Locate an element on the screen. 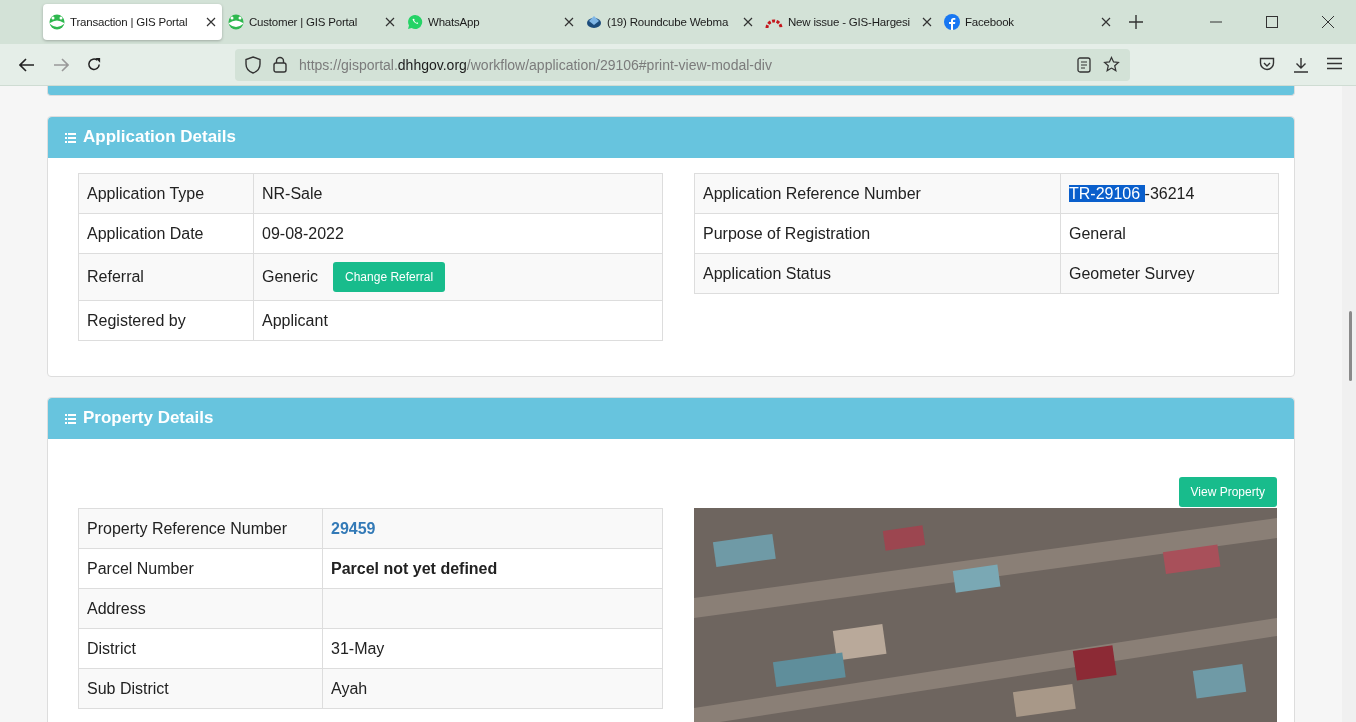 The width and height of the screenshot is (1356, 722). browser-tab: Facebook is located at coordinates (1027, 22).